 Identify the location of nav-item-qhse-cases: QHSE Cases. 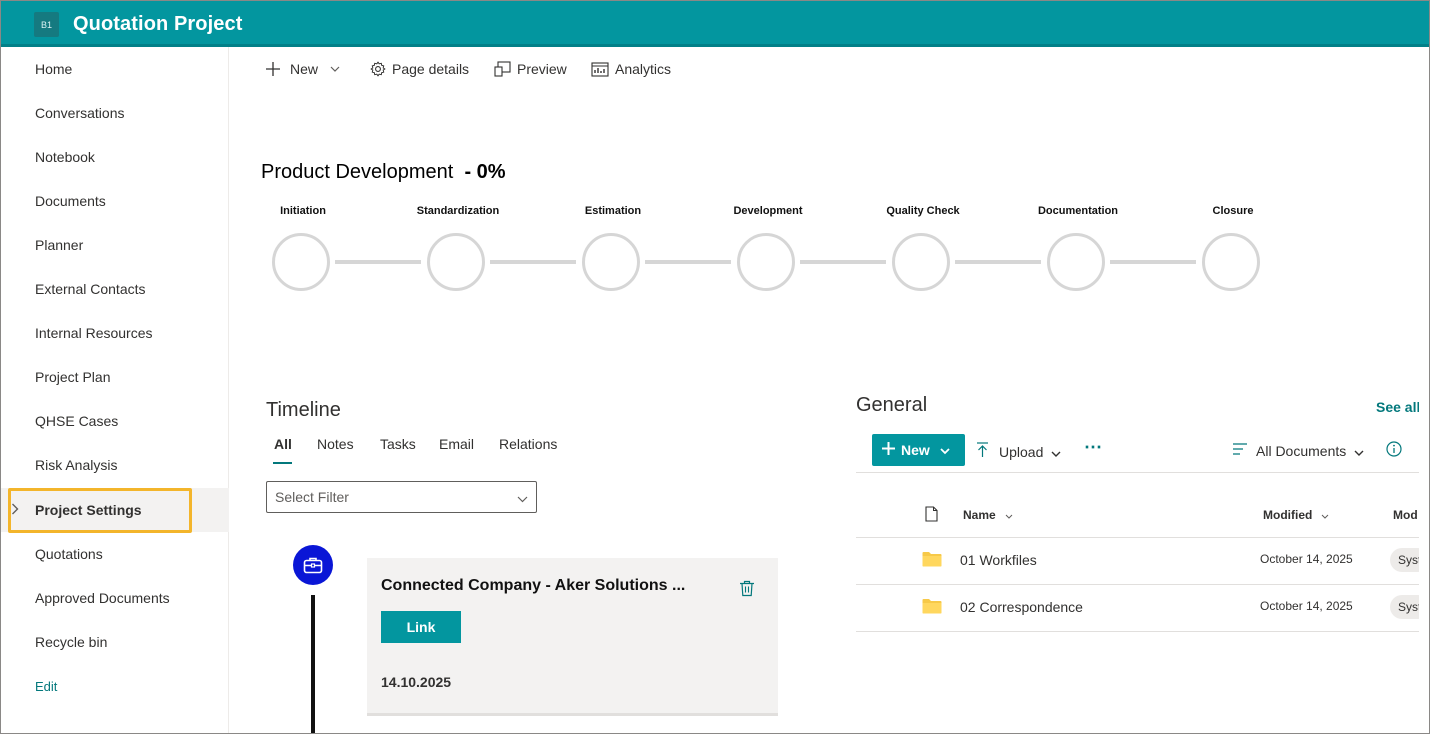
(115, 421).